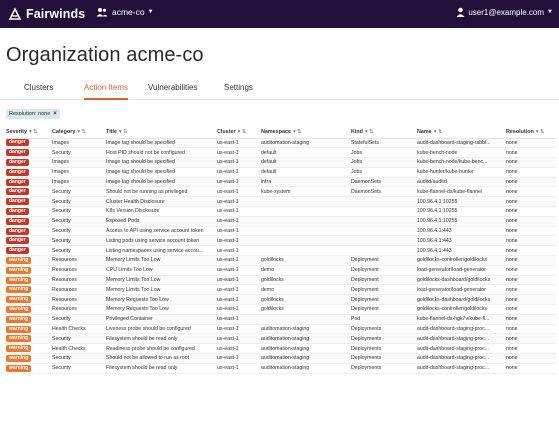 The image size is (559, 422). What do you see at coordinates (27, 132) in the screenshot?
I see `column-header-severity: Severity ▾ ⇅` at bounding box center [27, 132].